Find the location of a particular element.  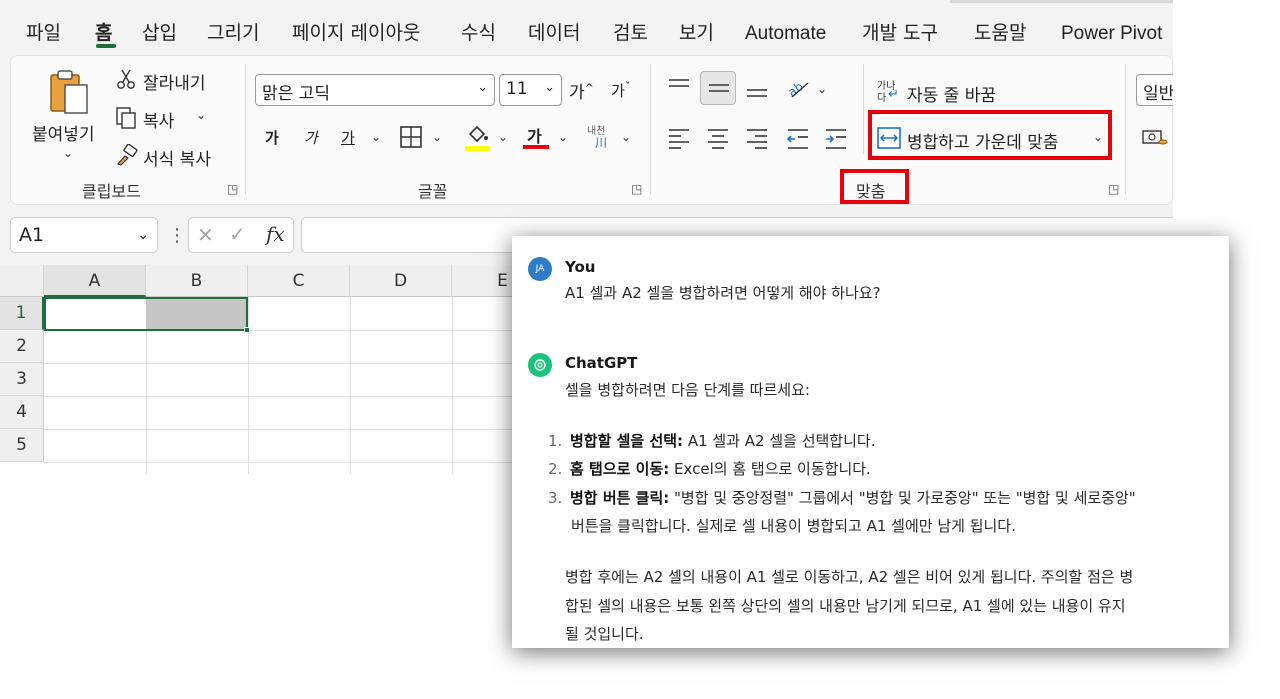

chevron-down-icon: ⌄ is located at coordinates (143, 235).